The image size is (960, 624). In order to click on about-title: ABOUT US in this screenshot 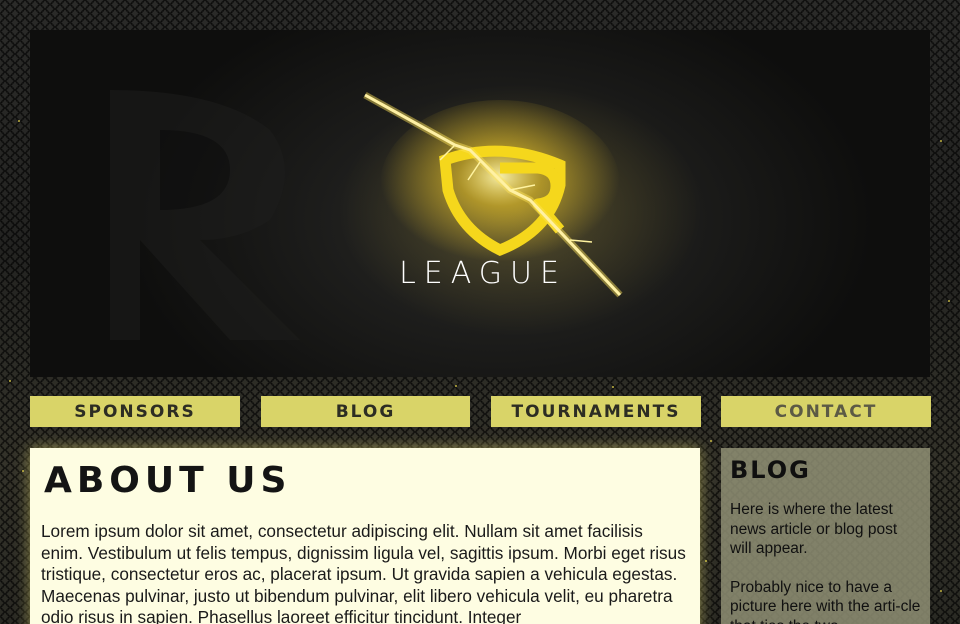, I will do `click(168, 480)`.